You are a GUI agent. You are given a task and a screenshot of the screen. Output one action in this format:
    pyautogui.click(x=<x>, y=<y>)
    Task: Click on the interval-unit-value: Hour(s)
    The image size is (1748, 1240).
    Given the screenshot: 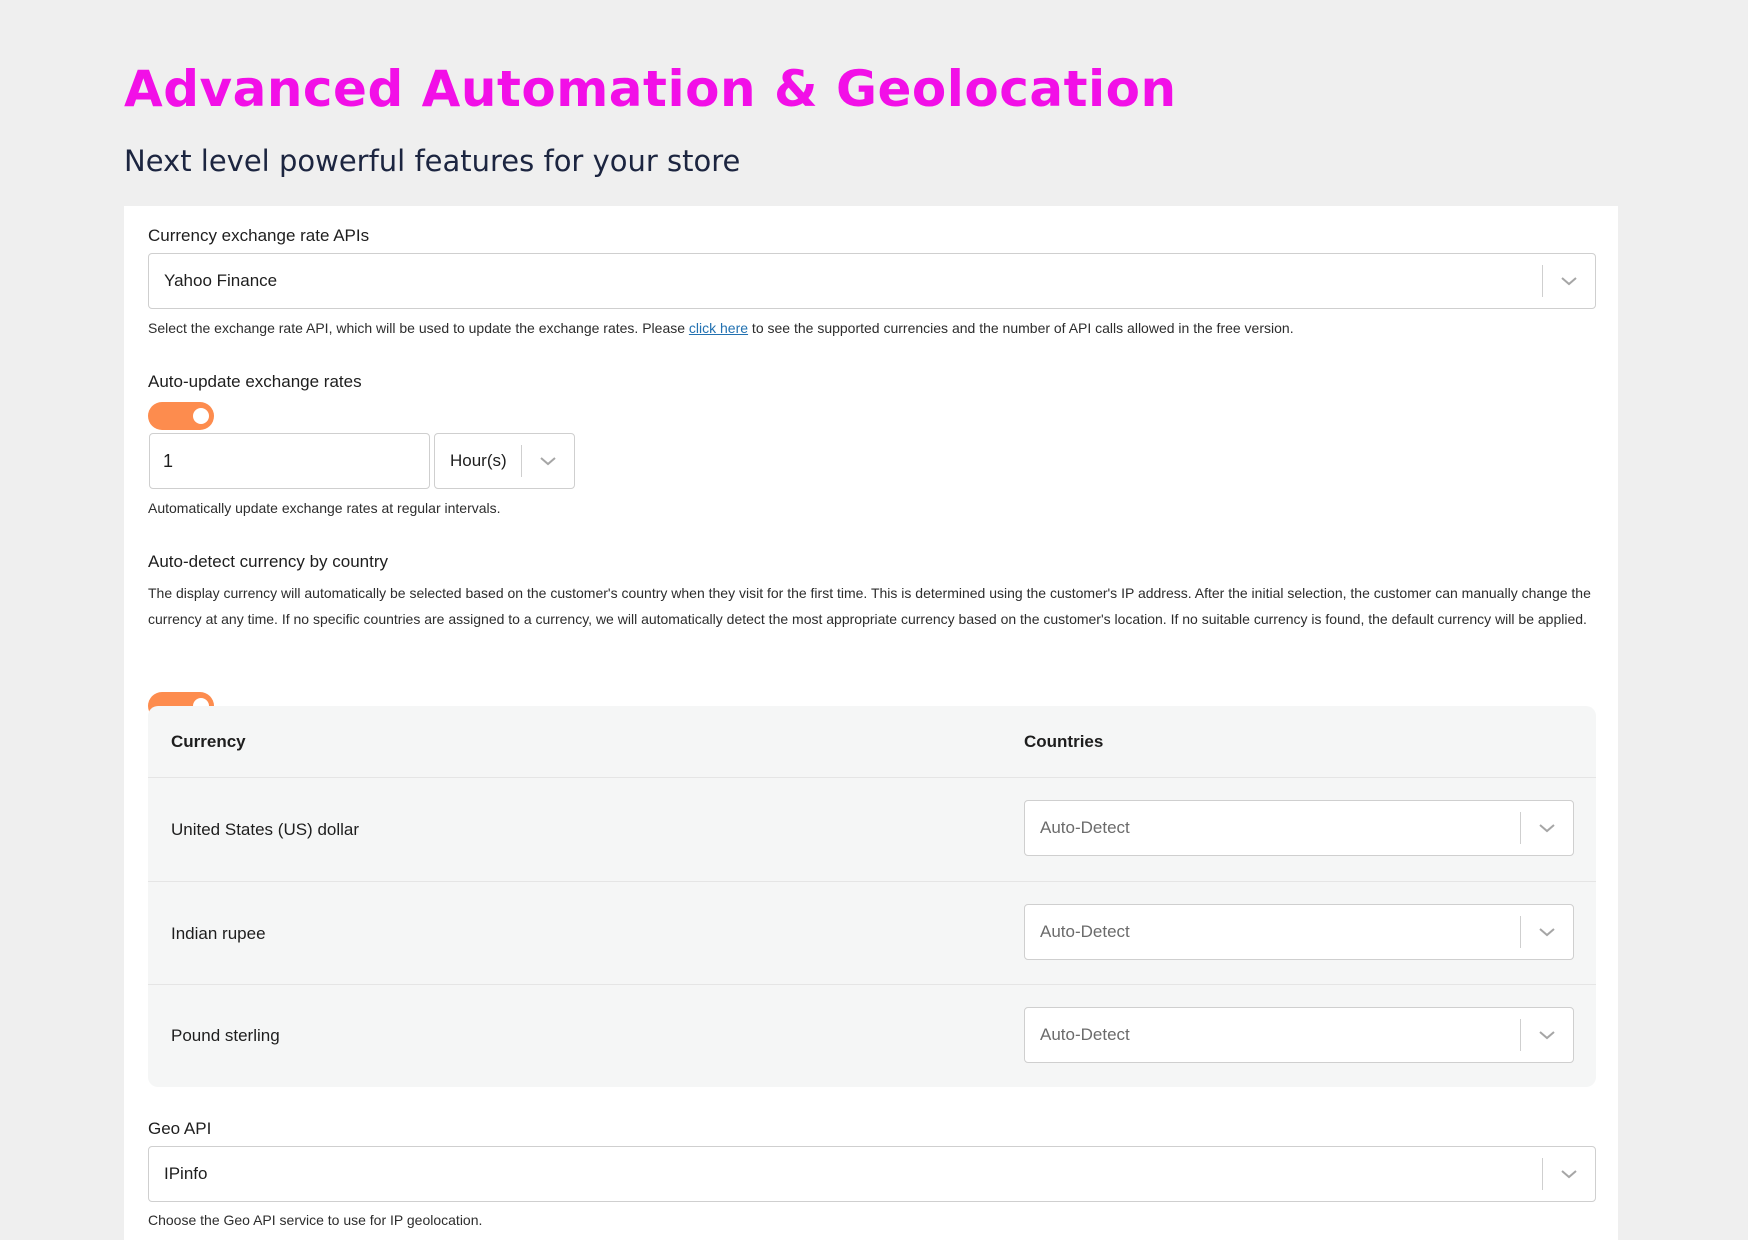 What is the action you would take?
    pyautogui.click(x=478, y=460)
    